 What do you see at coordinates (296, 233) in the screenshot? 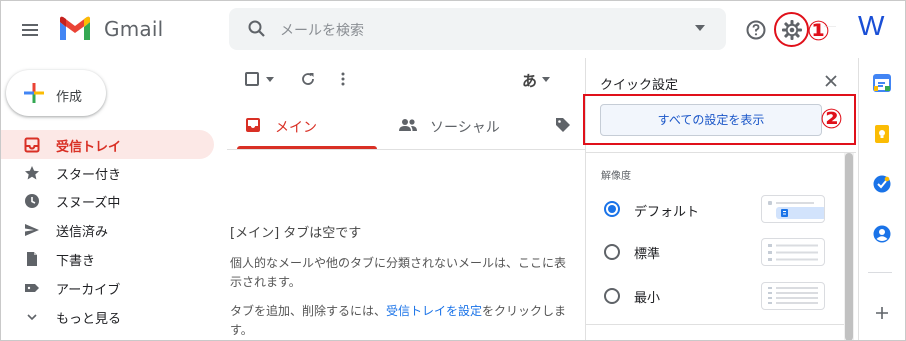
I see `empty-tab-title: [メイン] タブは空です` at bounding box center [296, 233].